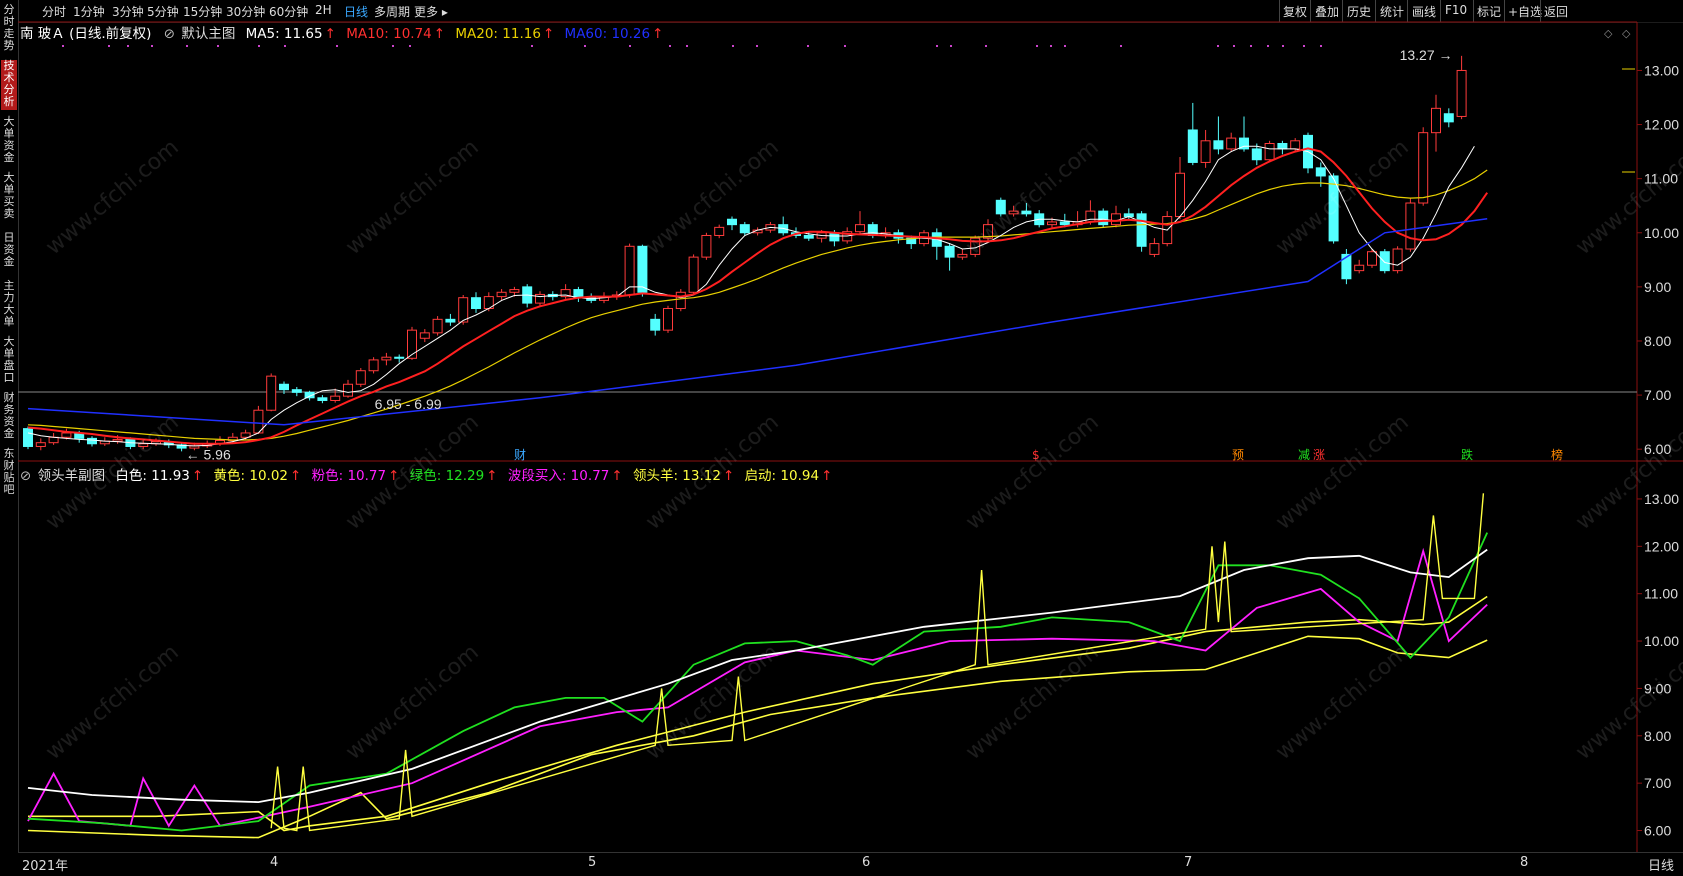 The image size is (1683, 876). I want to click on sub-y-tick-label: 13.00, so click(1661, 499).